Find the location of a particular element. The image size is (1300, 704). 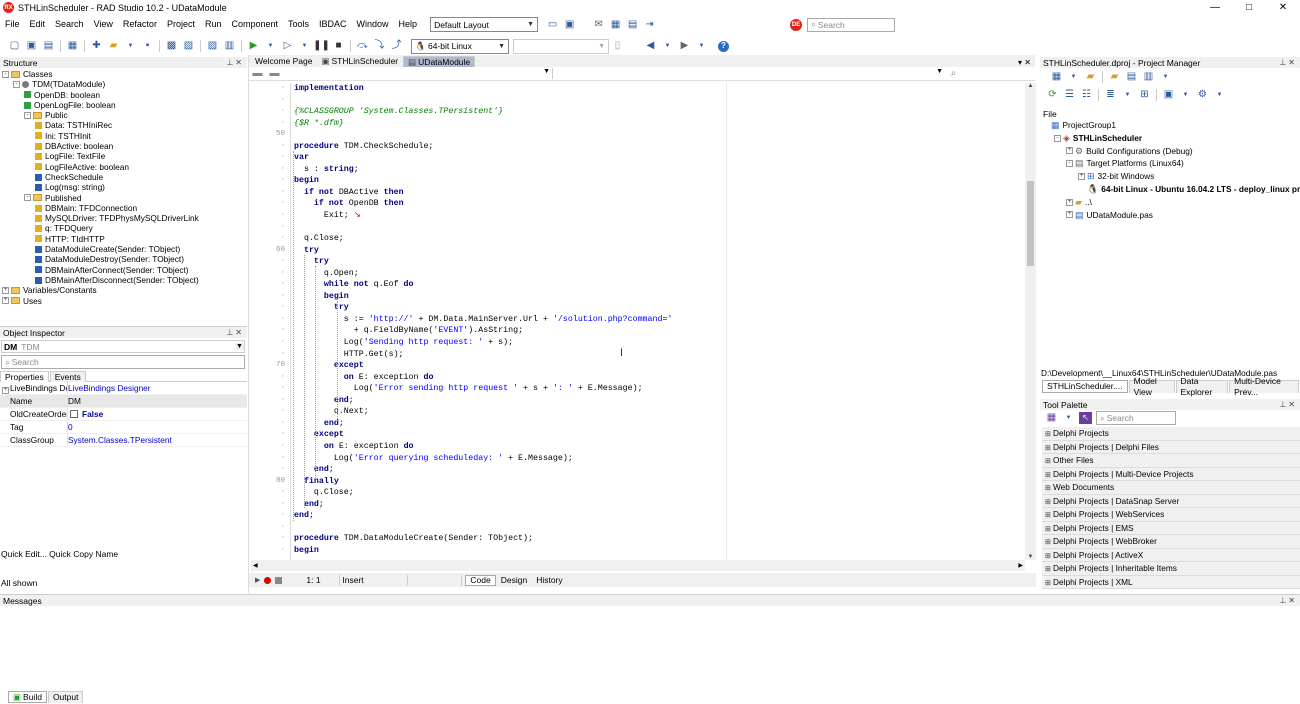

new-icon: ▢ is located at coordinates (14, 46).